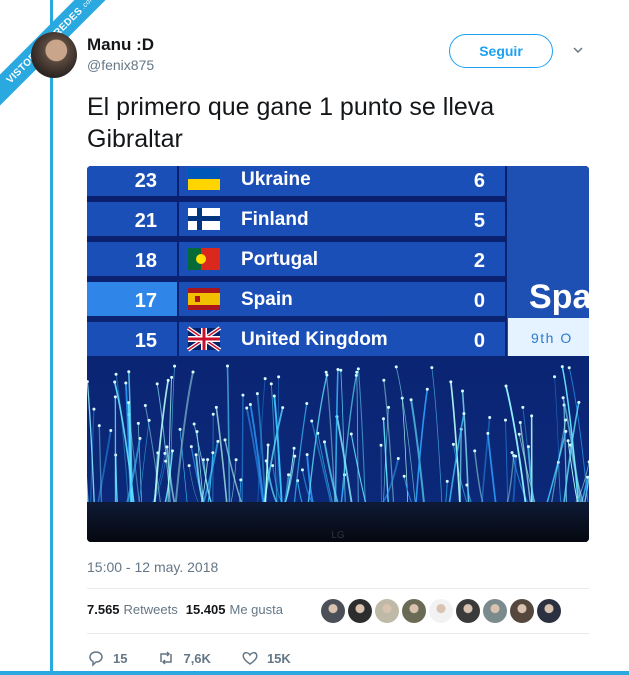 The width and height of the screenshot is (629, 675). I want to click on scoreboard-points: 5, so click(479, 221).